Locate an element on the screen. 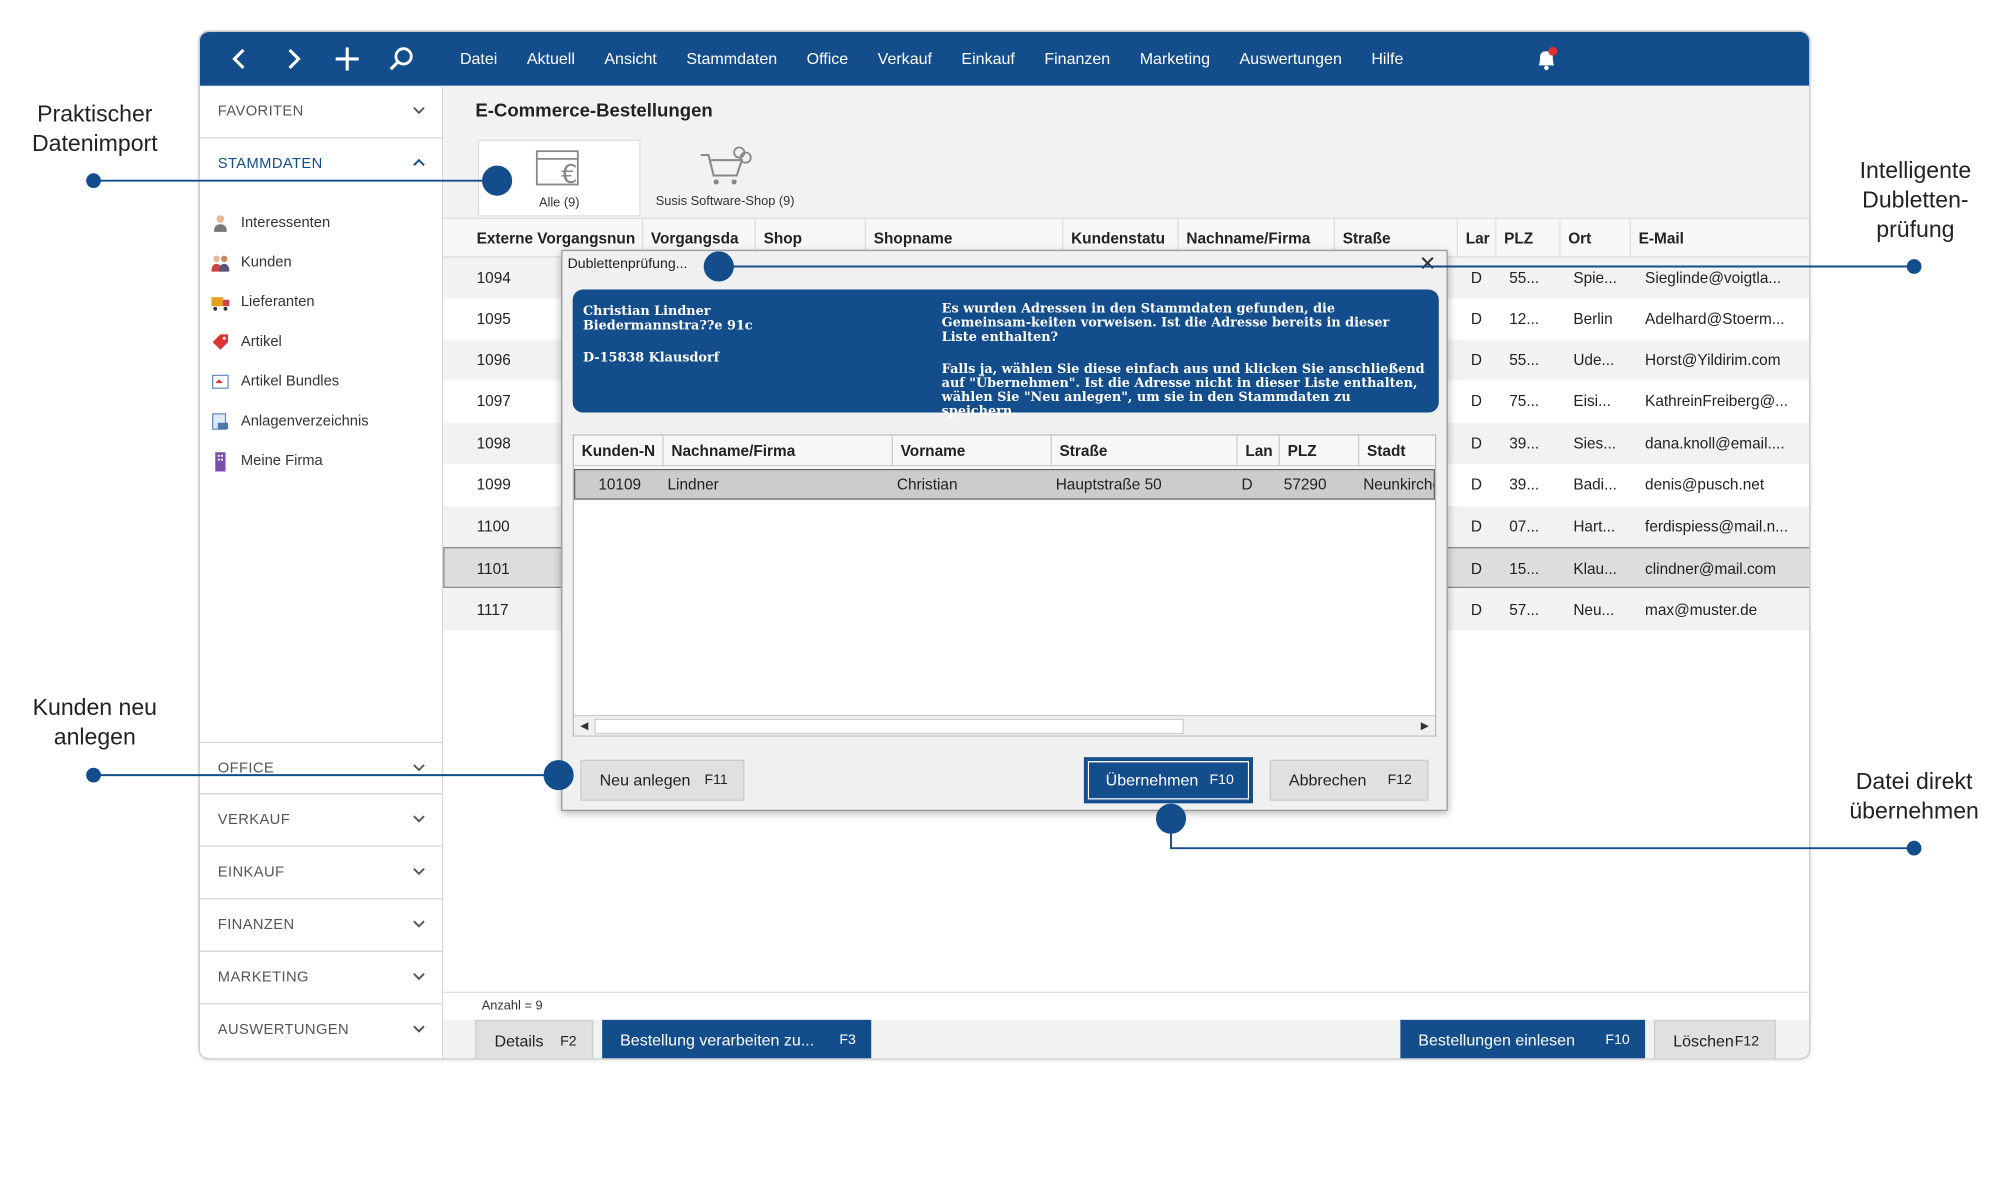 The width and height of the screenshot is (2000, 1197). callout-kunden-neu: Kunden neu anlegen is located at coordinates (95, 722).